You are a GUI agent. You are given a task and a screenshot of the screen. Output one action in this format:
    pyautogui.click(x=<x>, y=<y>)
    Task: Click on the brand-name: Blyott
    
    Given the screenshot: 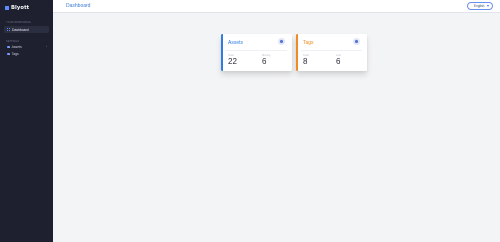 What is the action you would take?
    pyautogui.click(x=20, y=8)
    